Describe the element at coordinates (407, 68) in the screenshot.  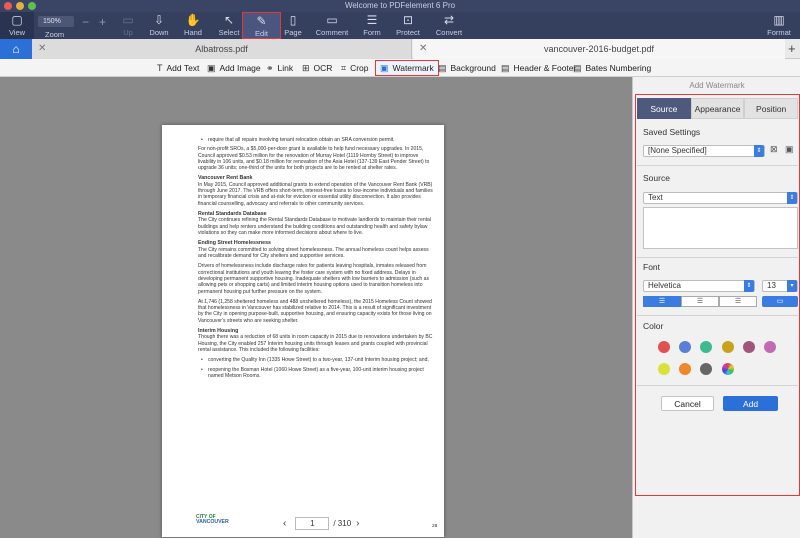
I see `watermark-button: ▣ Watermark` at that location.